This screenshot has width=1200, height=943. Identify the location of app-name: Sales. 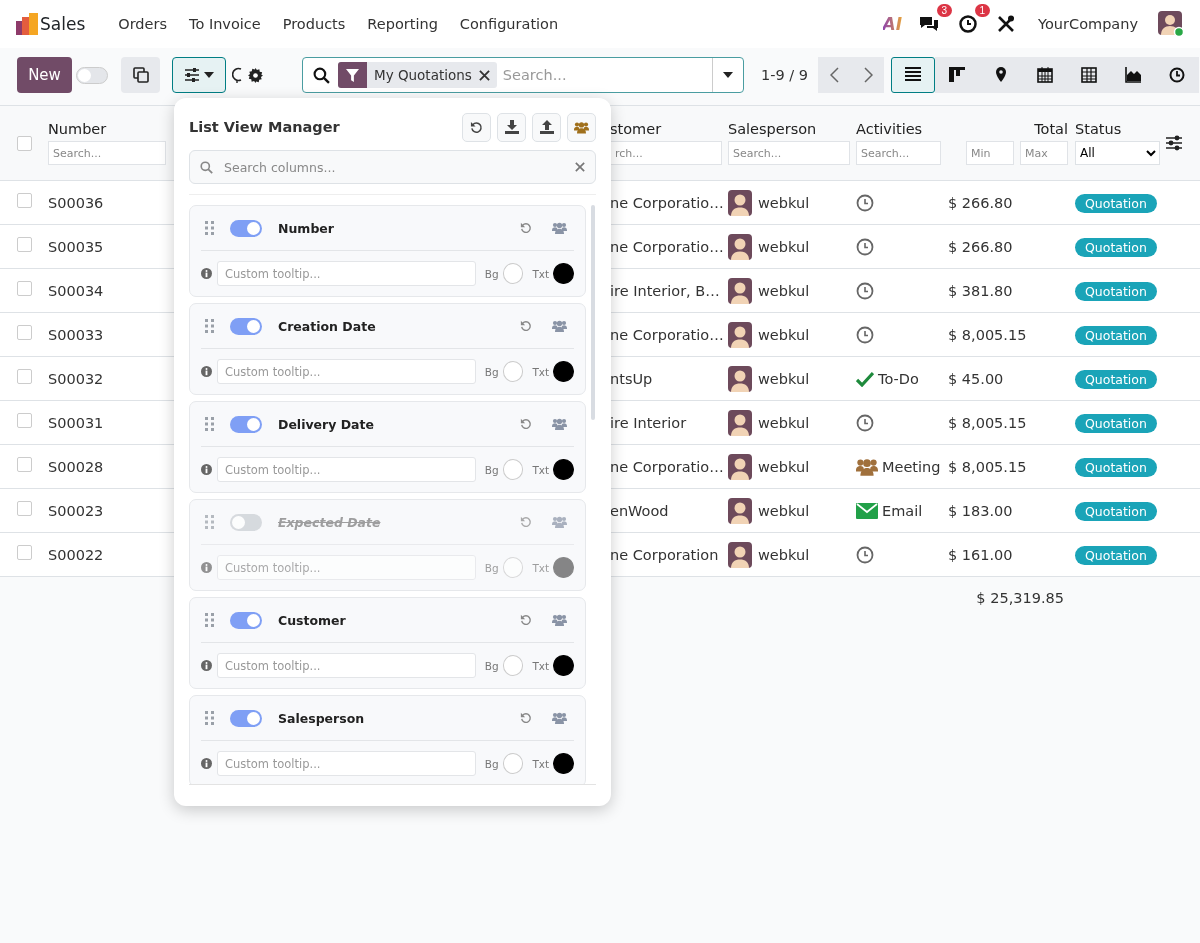
(63, 24).